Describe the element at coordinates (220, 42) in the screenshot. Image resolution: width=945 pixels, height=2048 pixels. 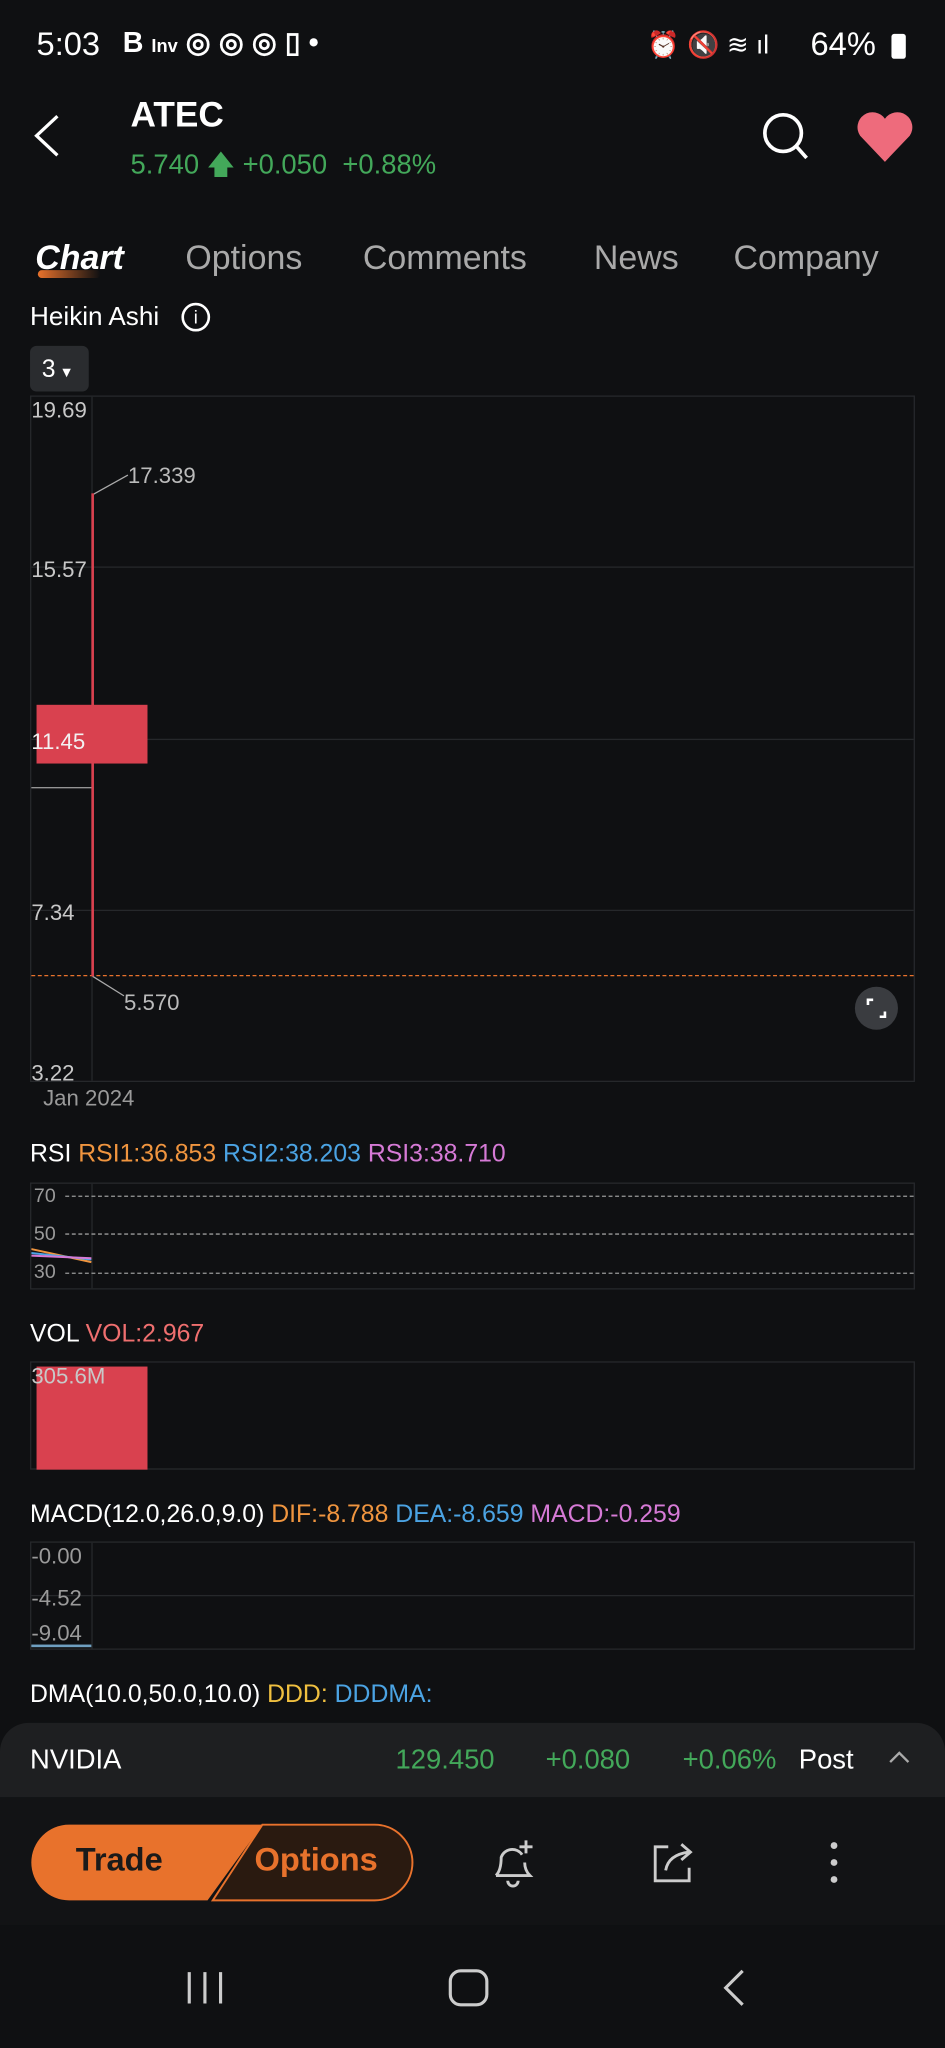
I see `notification-icons: B Inv ◎ ◎ ◎ ▯ •` at that location.